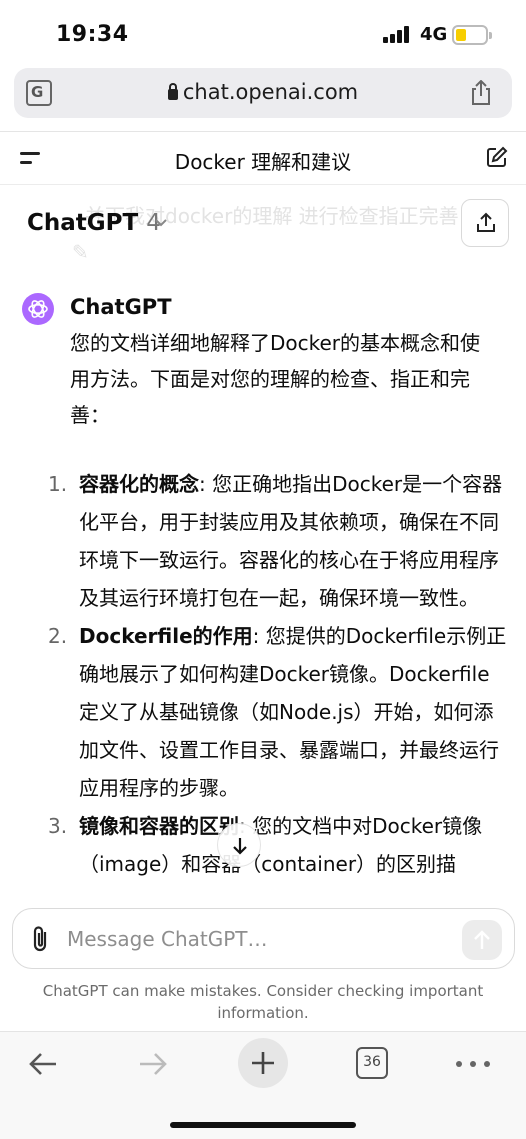  Describe the element at coordinates (372, 1063) in the screenshot. I see `tabs-count-button: 36` at that location.